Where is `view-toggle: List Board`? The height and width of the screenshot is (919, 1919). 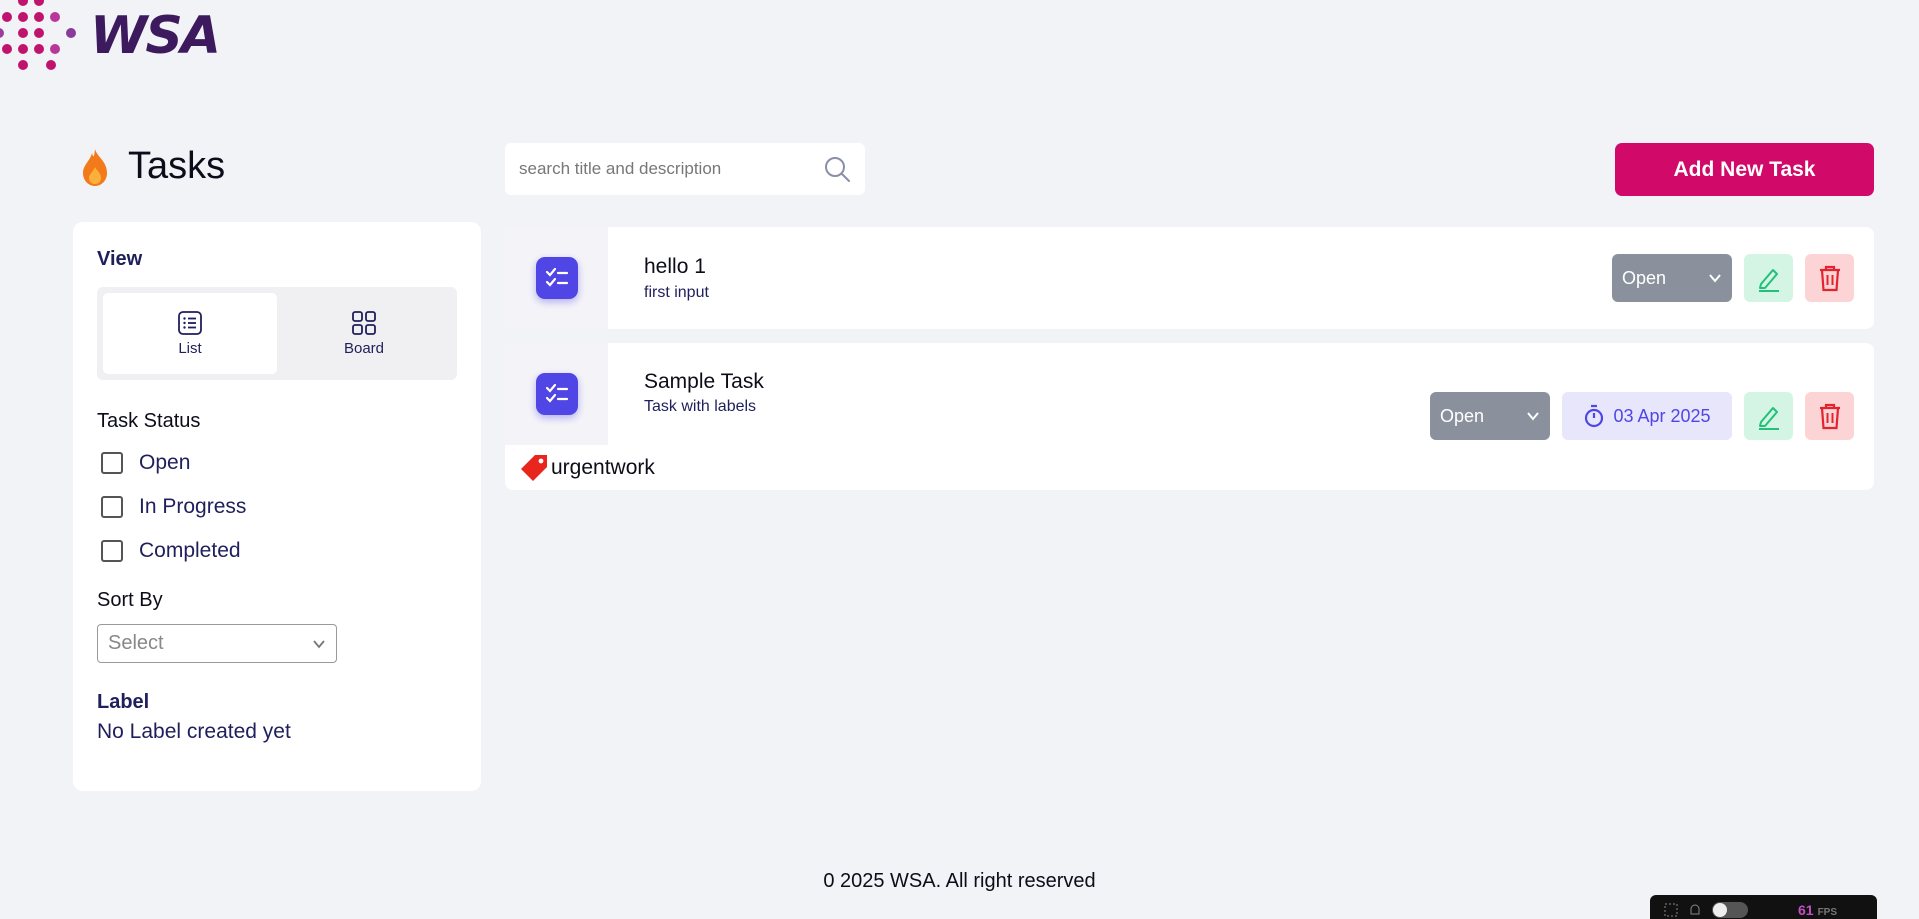 view-toggle: List Board is located at coordinates (277, 333).